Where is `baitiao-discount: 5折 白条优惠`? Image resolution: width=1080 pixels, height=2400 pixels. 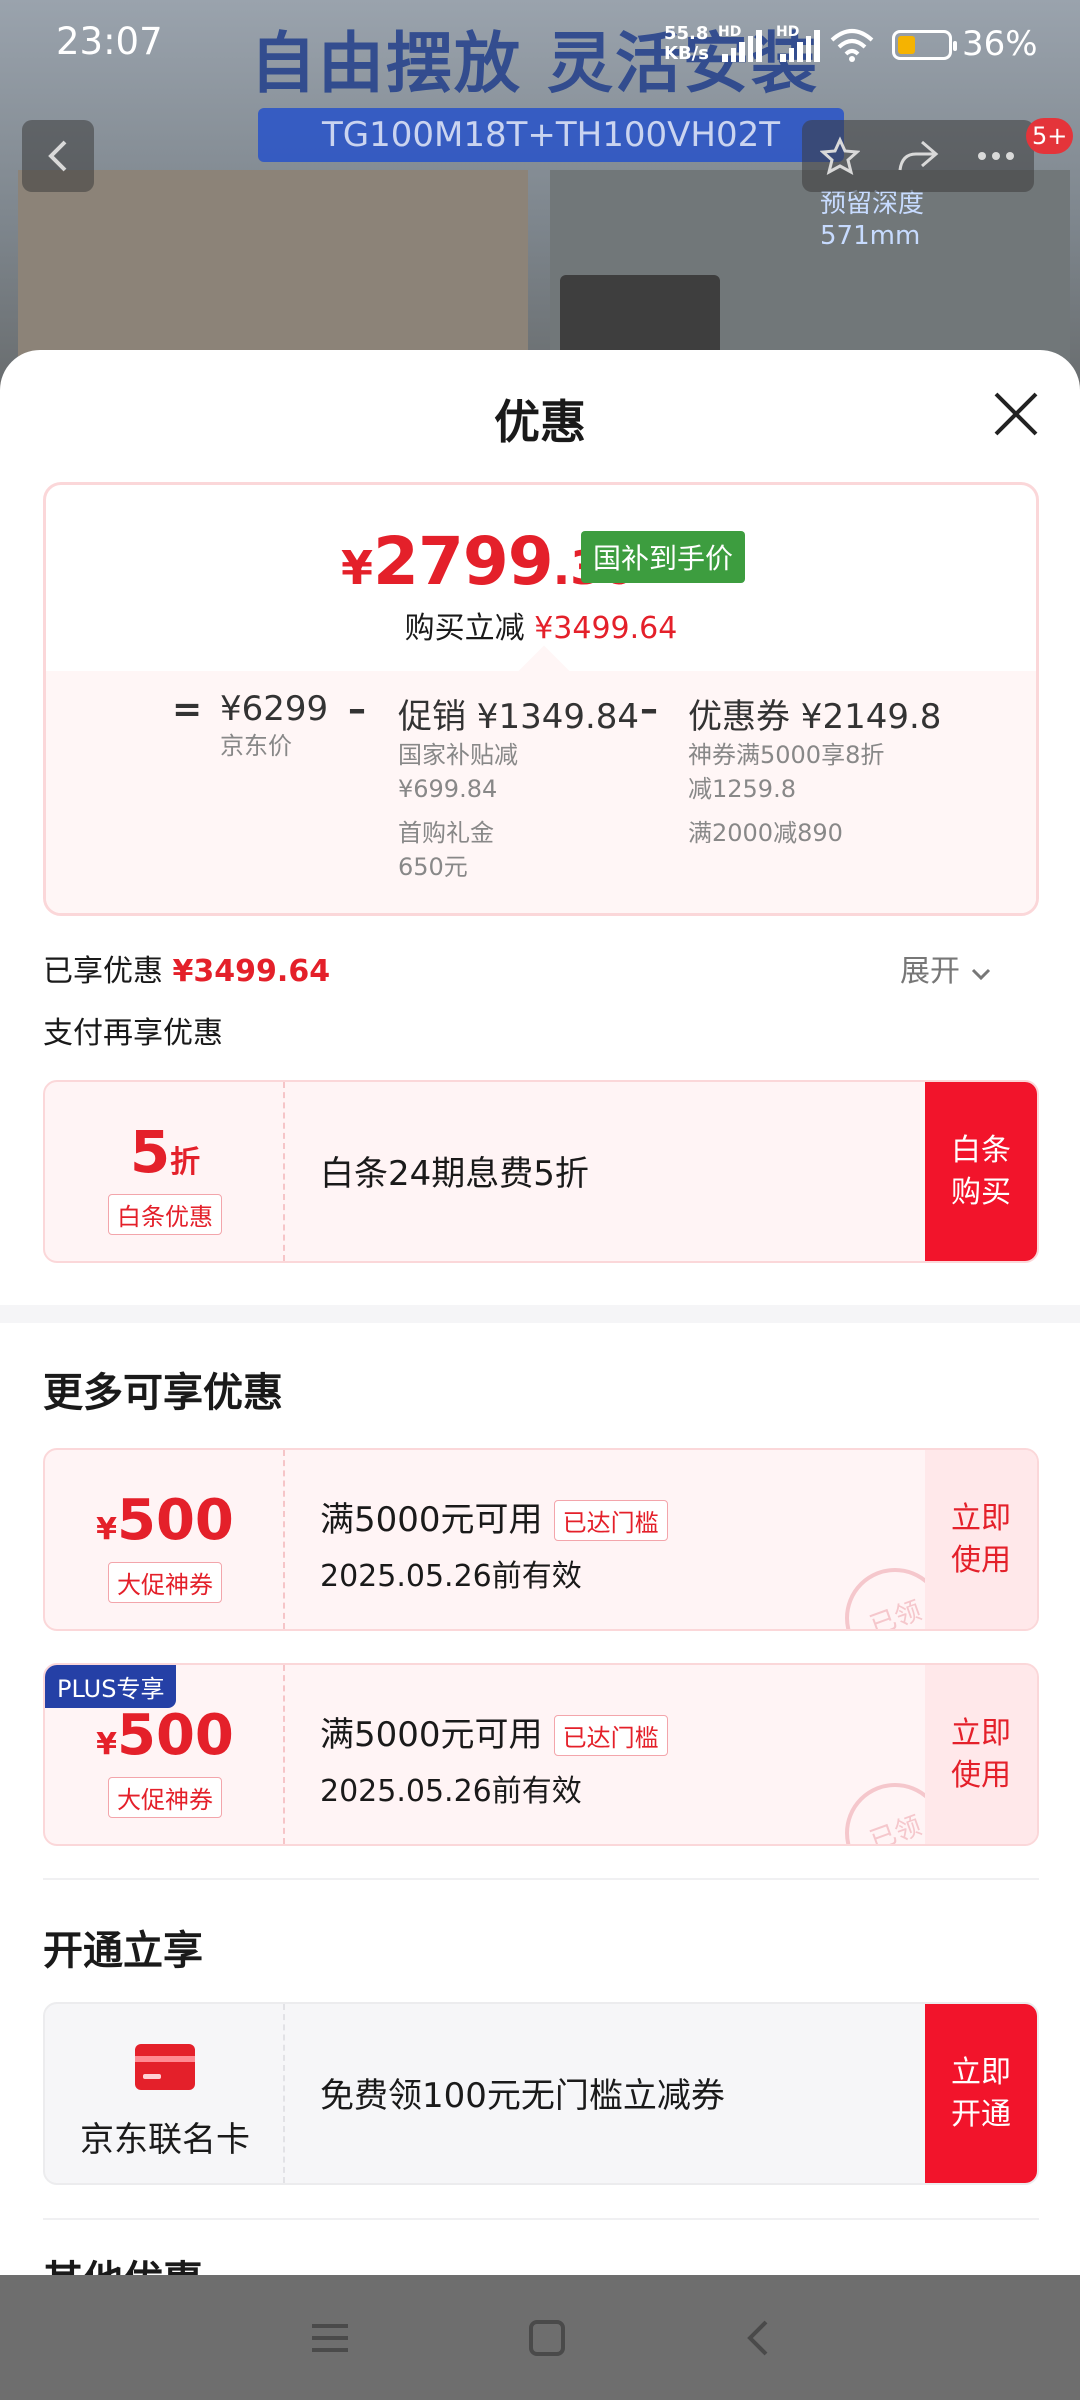 baitiao-discount: 5折 白条优惠 is located at coordinates (165, 1171).